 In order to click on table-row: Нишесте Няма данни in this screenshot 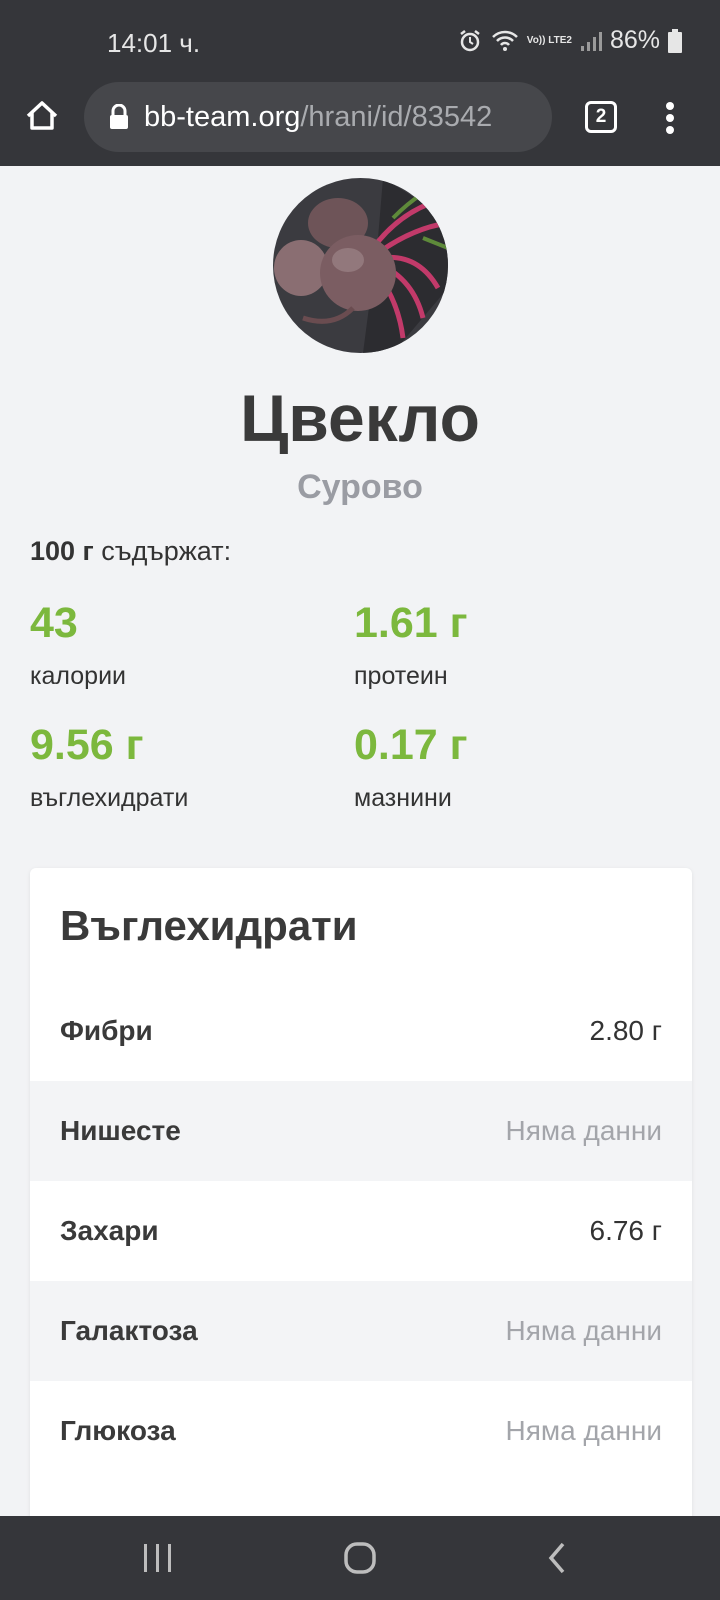, I will do `click(361, 1131)`.